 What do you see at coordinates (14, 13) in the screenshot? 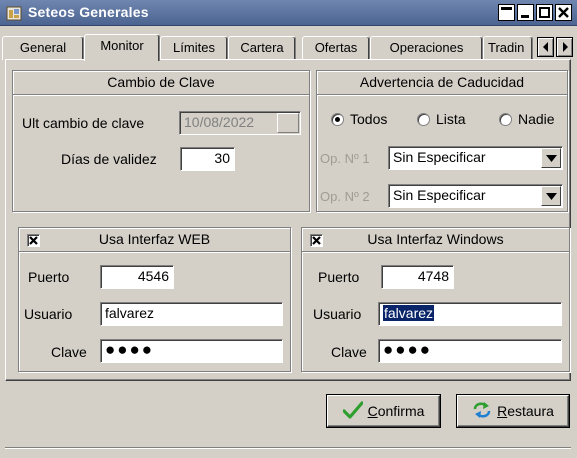
I see `app-icon` at bounding box center [14, 13].